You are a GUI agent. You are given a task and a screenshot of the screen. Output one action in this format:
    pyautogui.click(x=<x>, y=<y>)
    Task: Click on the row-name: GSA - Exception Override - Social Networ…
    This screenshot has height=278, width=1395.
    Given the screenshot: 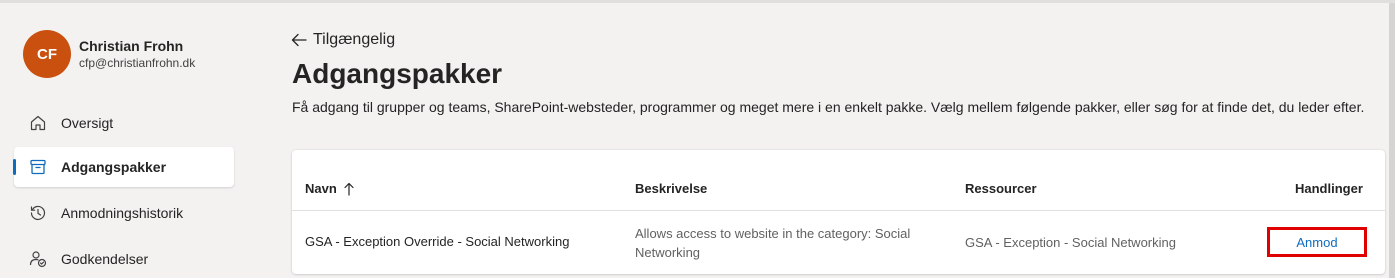 What is the action you would take?
    pyautogui.click(x=437, y=241)
    